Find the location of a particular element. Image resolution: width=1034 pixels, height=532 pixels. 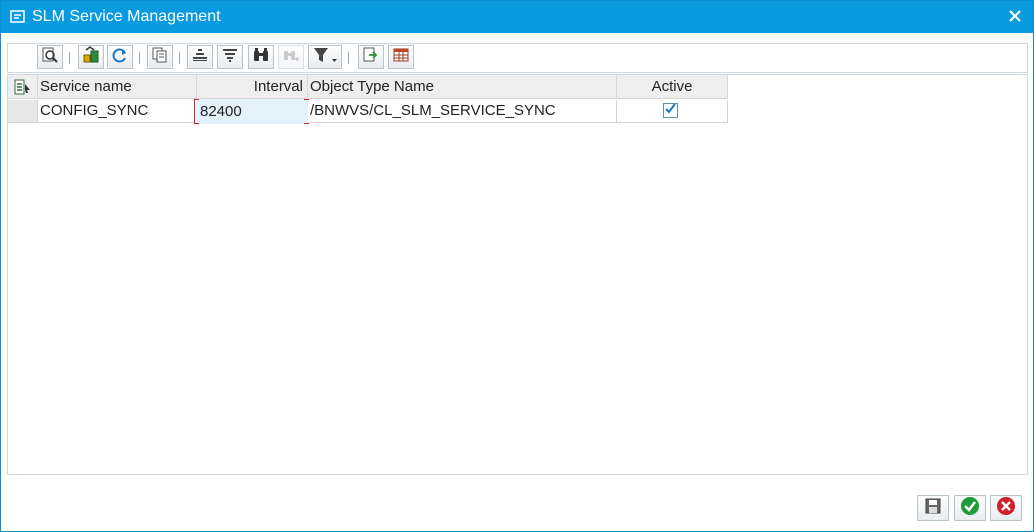

edit-bracket-left is located at coordinates (196, 111).